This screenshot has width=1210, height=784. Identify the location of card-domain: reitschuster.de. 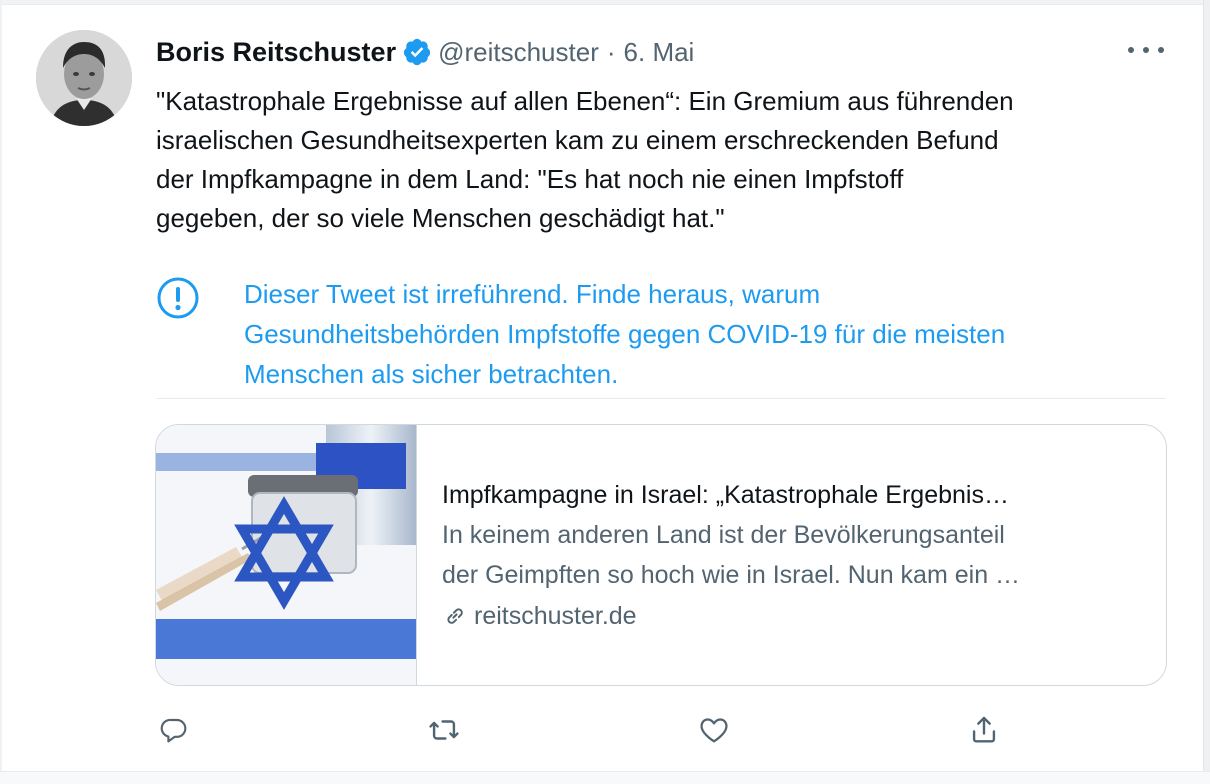
(792, 616).